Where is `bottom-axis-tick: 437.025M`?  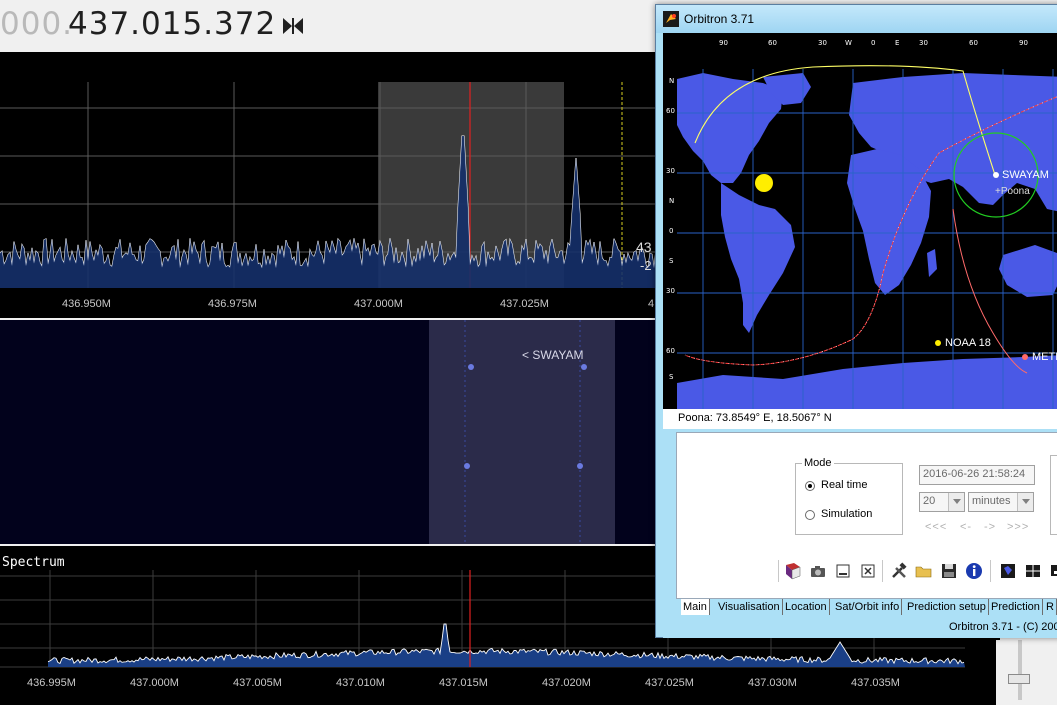 bottom-axis-tick: 437.025M is located at coordinates (669, 683).